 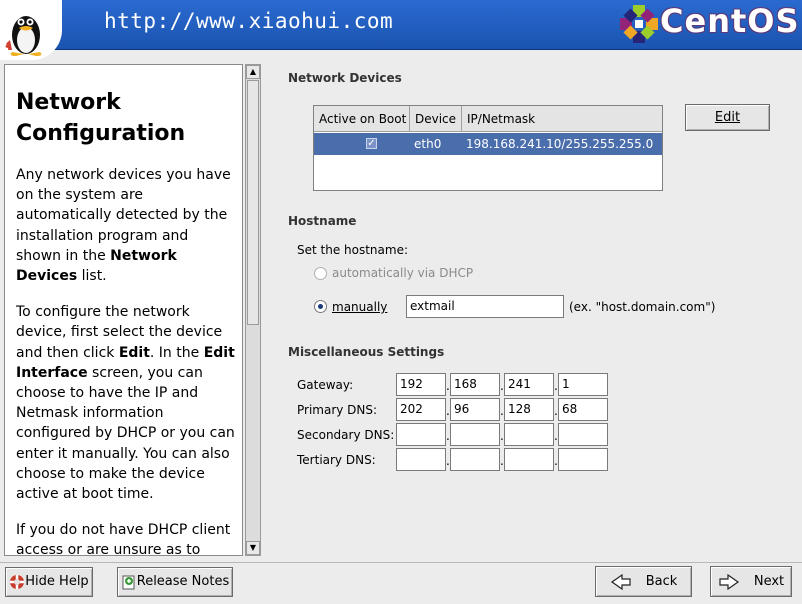 I want to click on back-label: Back, so click(x=661, y=581).